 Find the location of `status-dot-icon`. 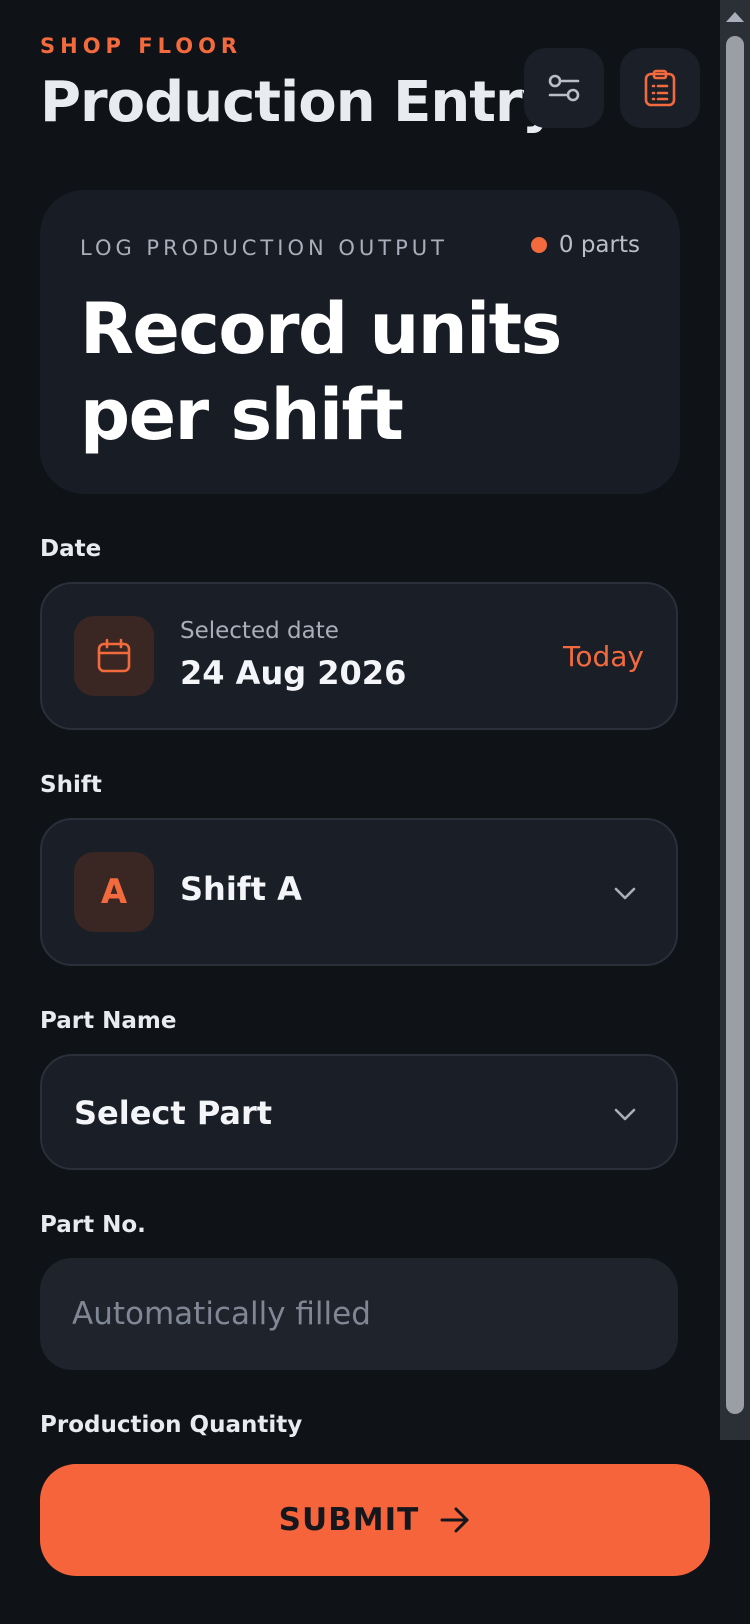

status-dot-icon is located at coordinates (538, 245).